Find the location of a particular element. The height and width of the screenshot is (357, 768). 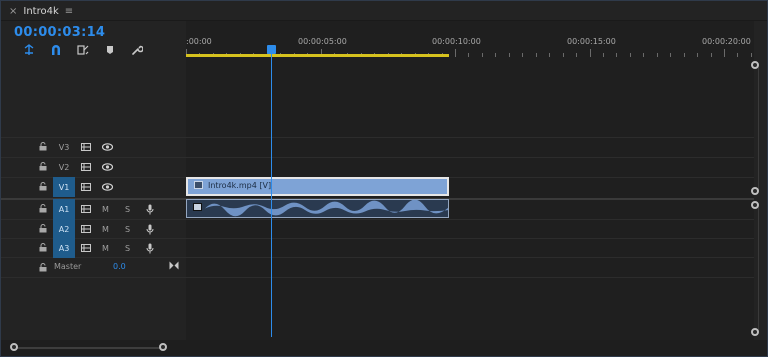

clip-name: Intro4k.mp4 [V] is located at coordinates (240, 185).